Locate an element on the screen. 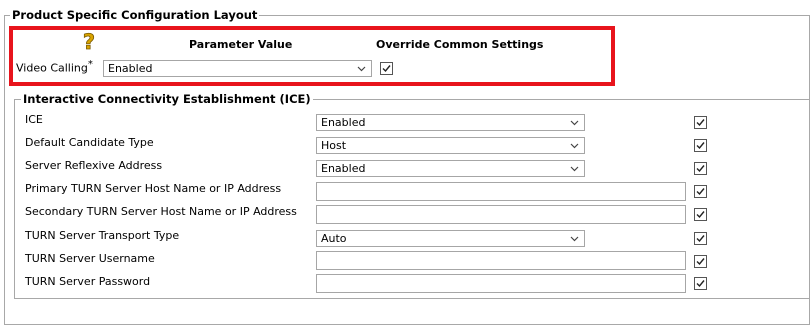 The image size is (812, 325). parameter-value-header: Parameter Value is located at coordinates (241, 44).